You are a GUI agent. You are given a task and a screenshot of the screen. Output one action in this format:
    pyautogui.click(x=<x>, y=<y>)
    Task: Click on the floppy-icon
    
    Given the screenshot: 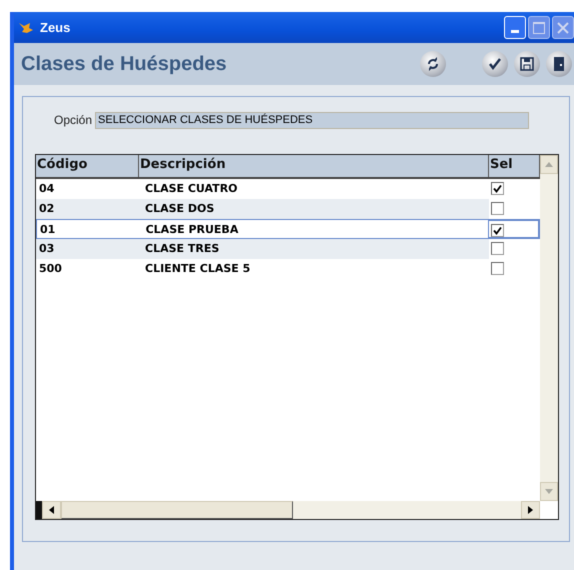 What is the action you would take?
    pyautogui.click(x=527, y=64)
    